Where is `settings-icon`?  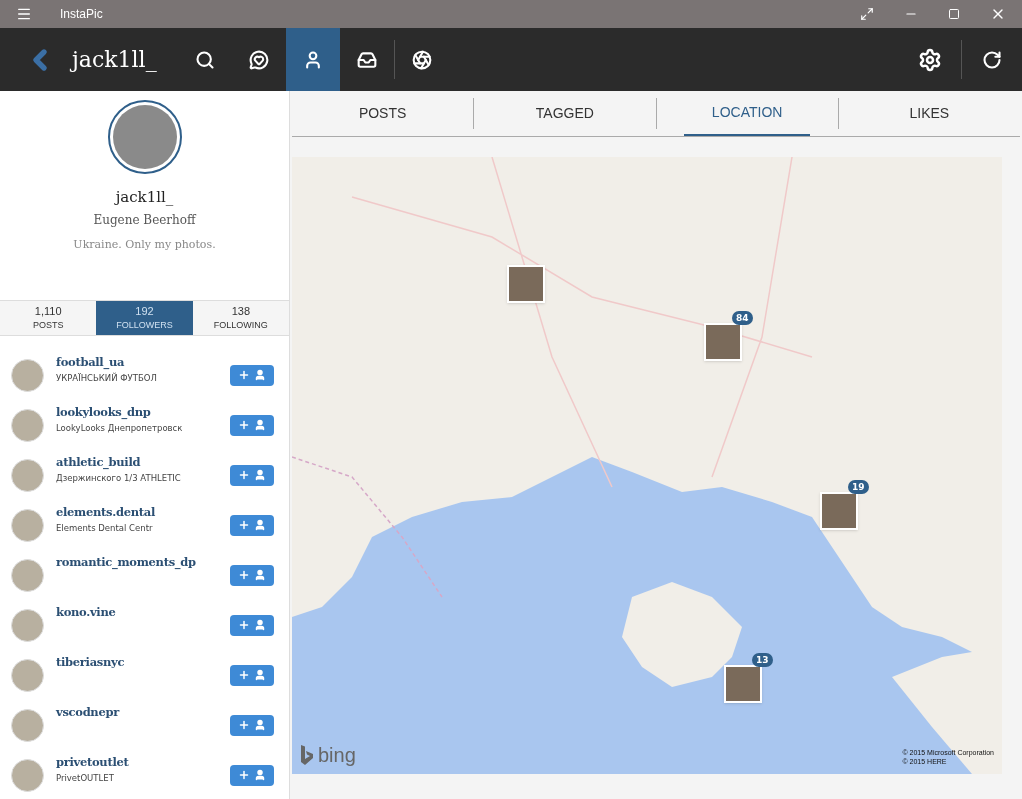
settings-icon is located at coordinates (930, 59).